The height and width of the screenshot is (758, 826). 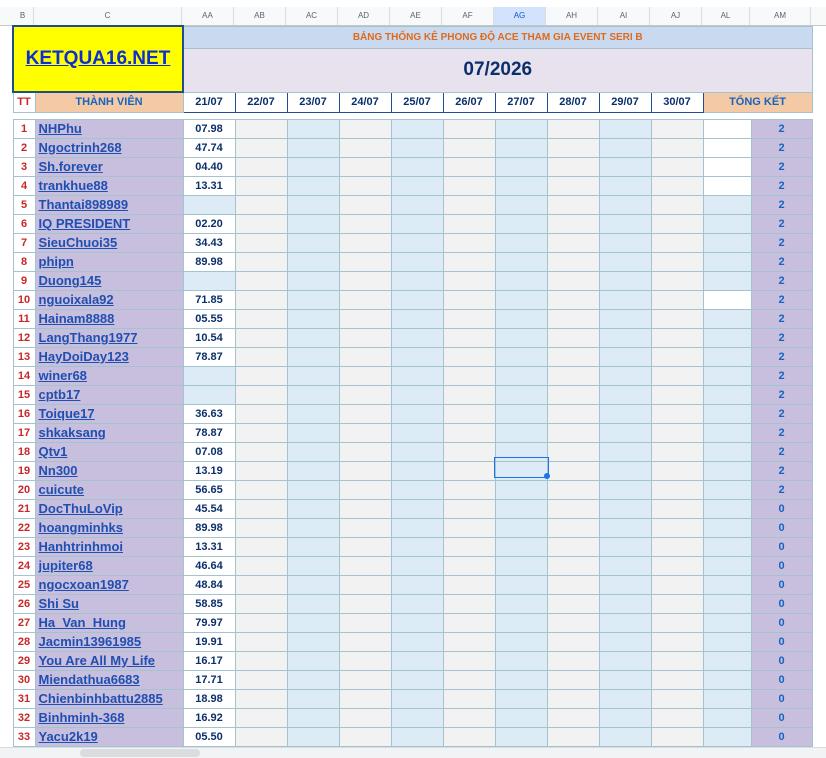 What do you see at coordinates (209, 603) in the screenshot?
I see `score-cell-21-07: 58.85` at bounding box center [209, 603].